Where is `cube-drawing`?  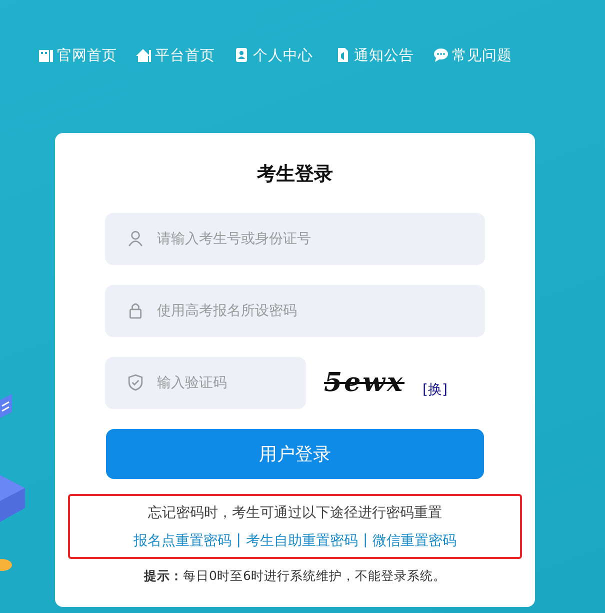 cube-drawing is located at coordinates (12, 498).